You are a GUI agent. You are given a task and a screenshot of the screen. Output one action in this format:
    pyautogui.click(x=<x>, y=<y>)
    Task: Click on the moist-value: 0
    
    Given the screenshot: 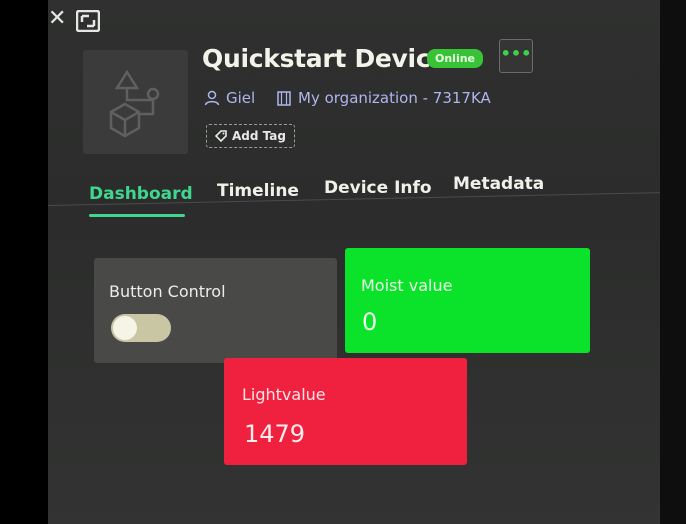 What is the action you would take?
    pyautogui.click(x=370, y=322)
    